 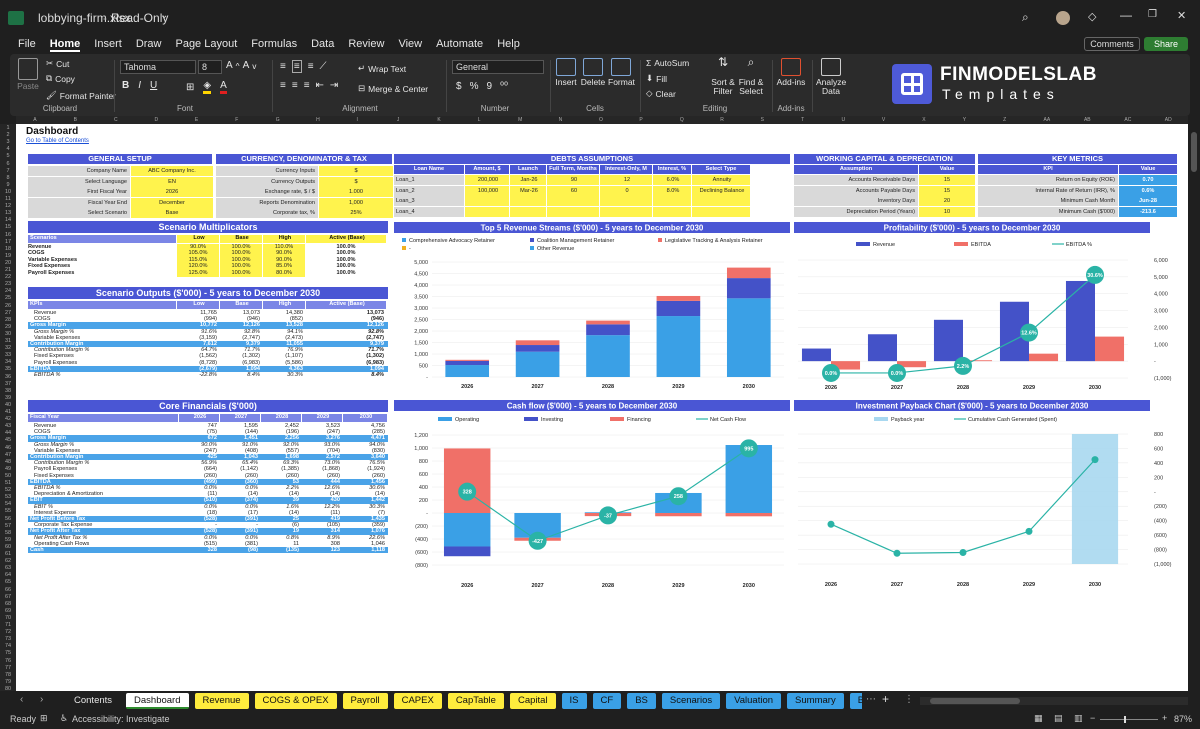 What do you see at coordinates (8, 526) in the screenshot?
I see `row-number: 57` at bounding box center [8, 526].